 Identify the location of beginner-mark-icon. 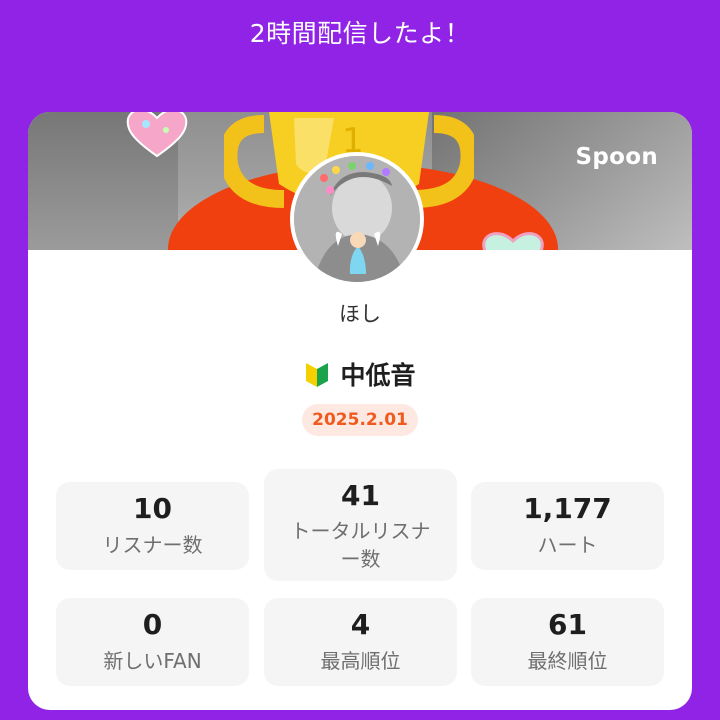
(317, 375).